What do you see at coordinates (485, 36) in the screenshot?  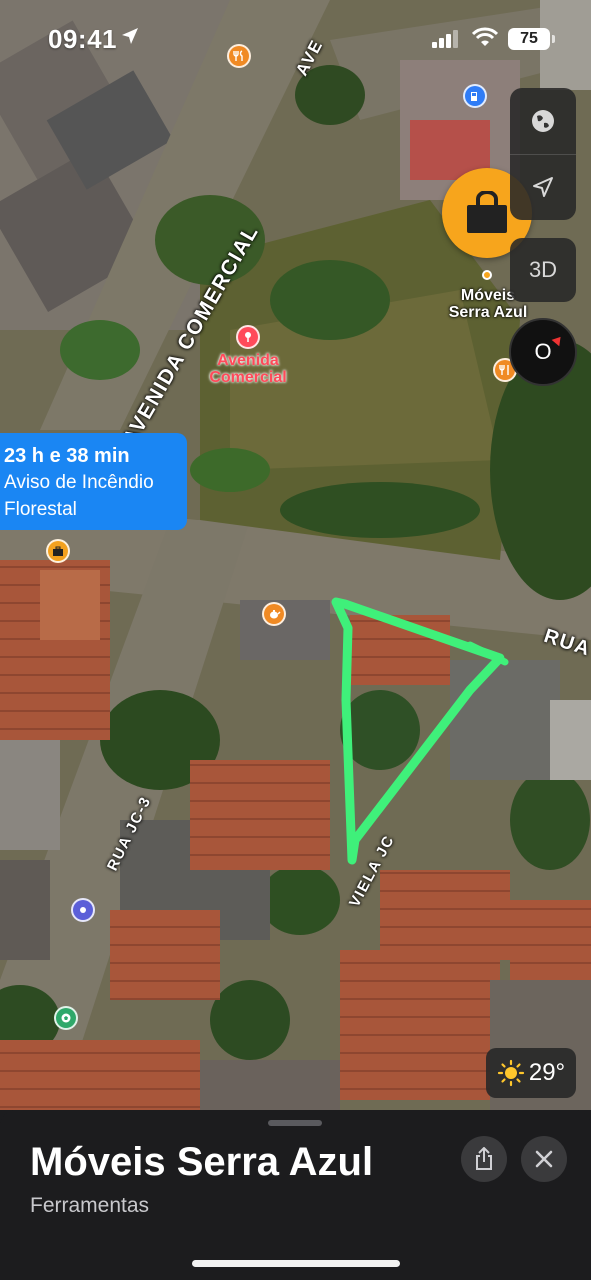 I see `wifi-icon` at bounding box center [485, 36].